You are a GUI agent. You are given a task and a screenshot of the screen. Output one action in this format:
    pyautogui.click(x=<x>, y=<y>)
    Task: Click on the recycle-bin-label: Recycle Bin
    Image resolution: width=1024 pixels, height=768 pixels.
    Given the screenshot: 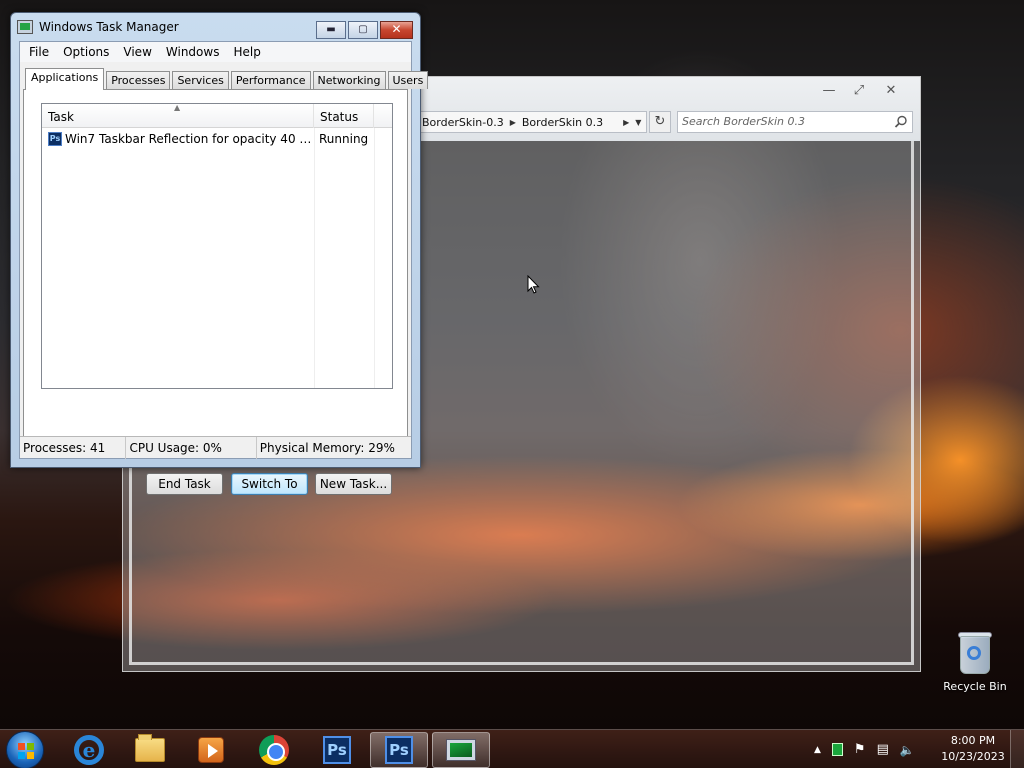 What is the action you would take?
    pyautogui.click(x=975, y=686)
    